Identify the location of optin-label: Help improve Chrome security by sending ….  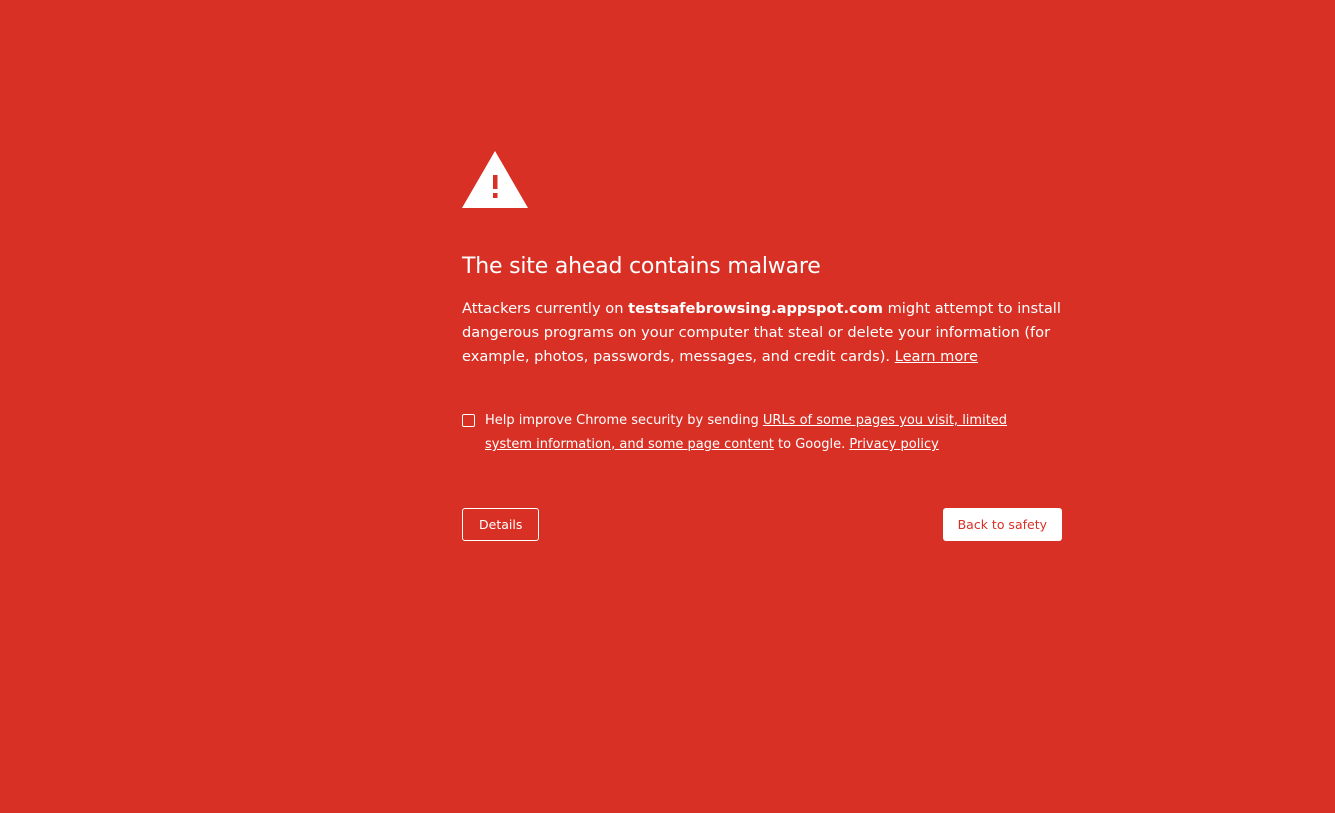
(755, 433).